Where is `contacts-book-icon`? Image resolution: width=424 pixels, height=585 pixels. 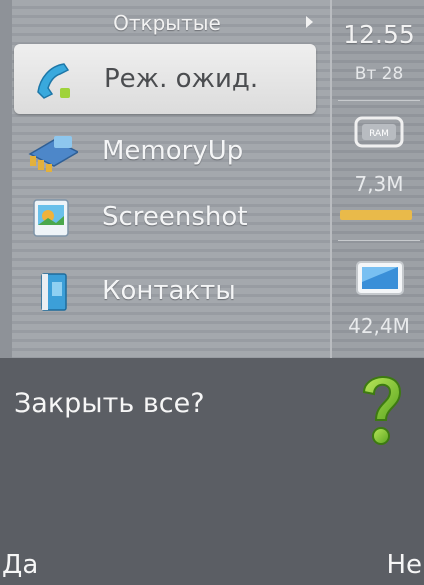
contacts-book-icon is located at coordinates (54, 292).